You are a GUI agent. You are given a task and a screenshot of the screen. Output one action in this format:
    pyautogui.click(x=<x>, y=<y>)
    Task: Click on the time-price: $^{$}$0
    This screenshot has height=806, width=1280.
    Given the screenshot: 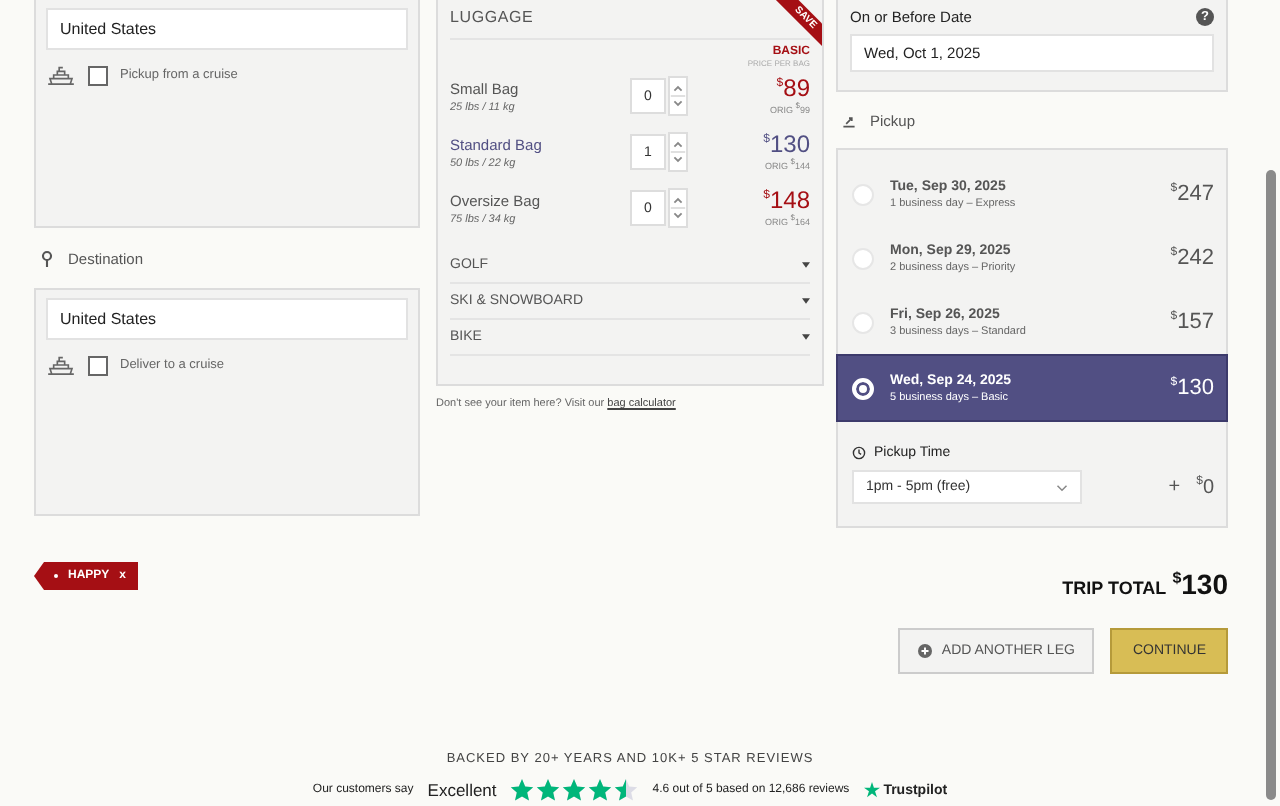 What is the action you would take?
    pyautogui.click(x=1205, y=487)
    